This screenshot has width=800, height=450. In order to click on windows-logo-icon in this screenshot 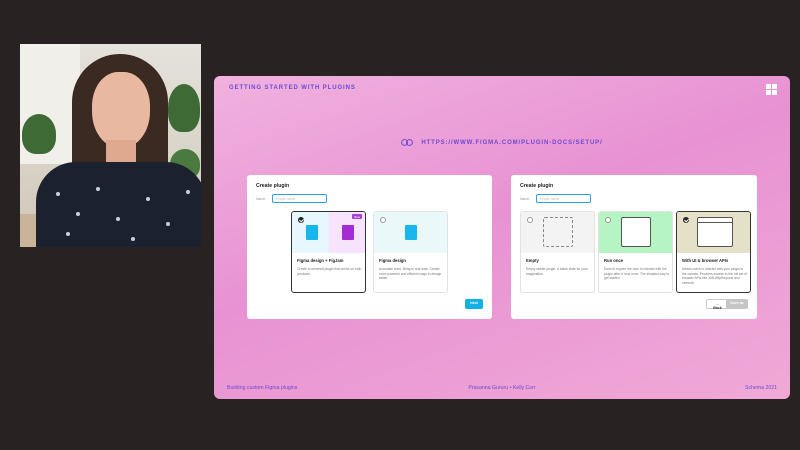, I will do `click(771, 89)`.